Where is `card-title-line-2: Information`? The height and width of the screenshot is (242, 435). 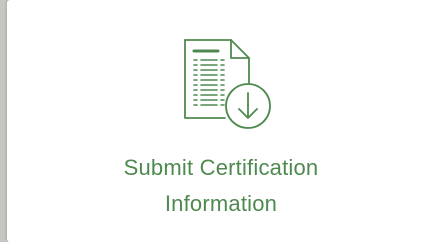 card-title-line-2: Information is located at coordinates (221, 203).